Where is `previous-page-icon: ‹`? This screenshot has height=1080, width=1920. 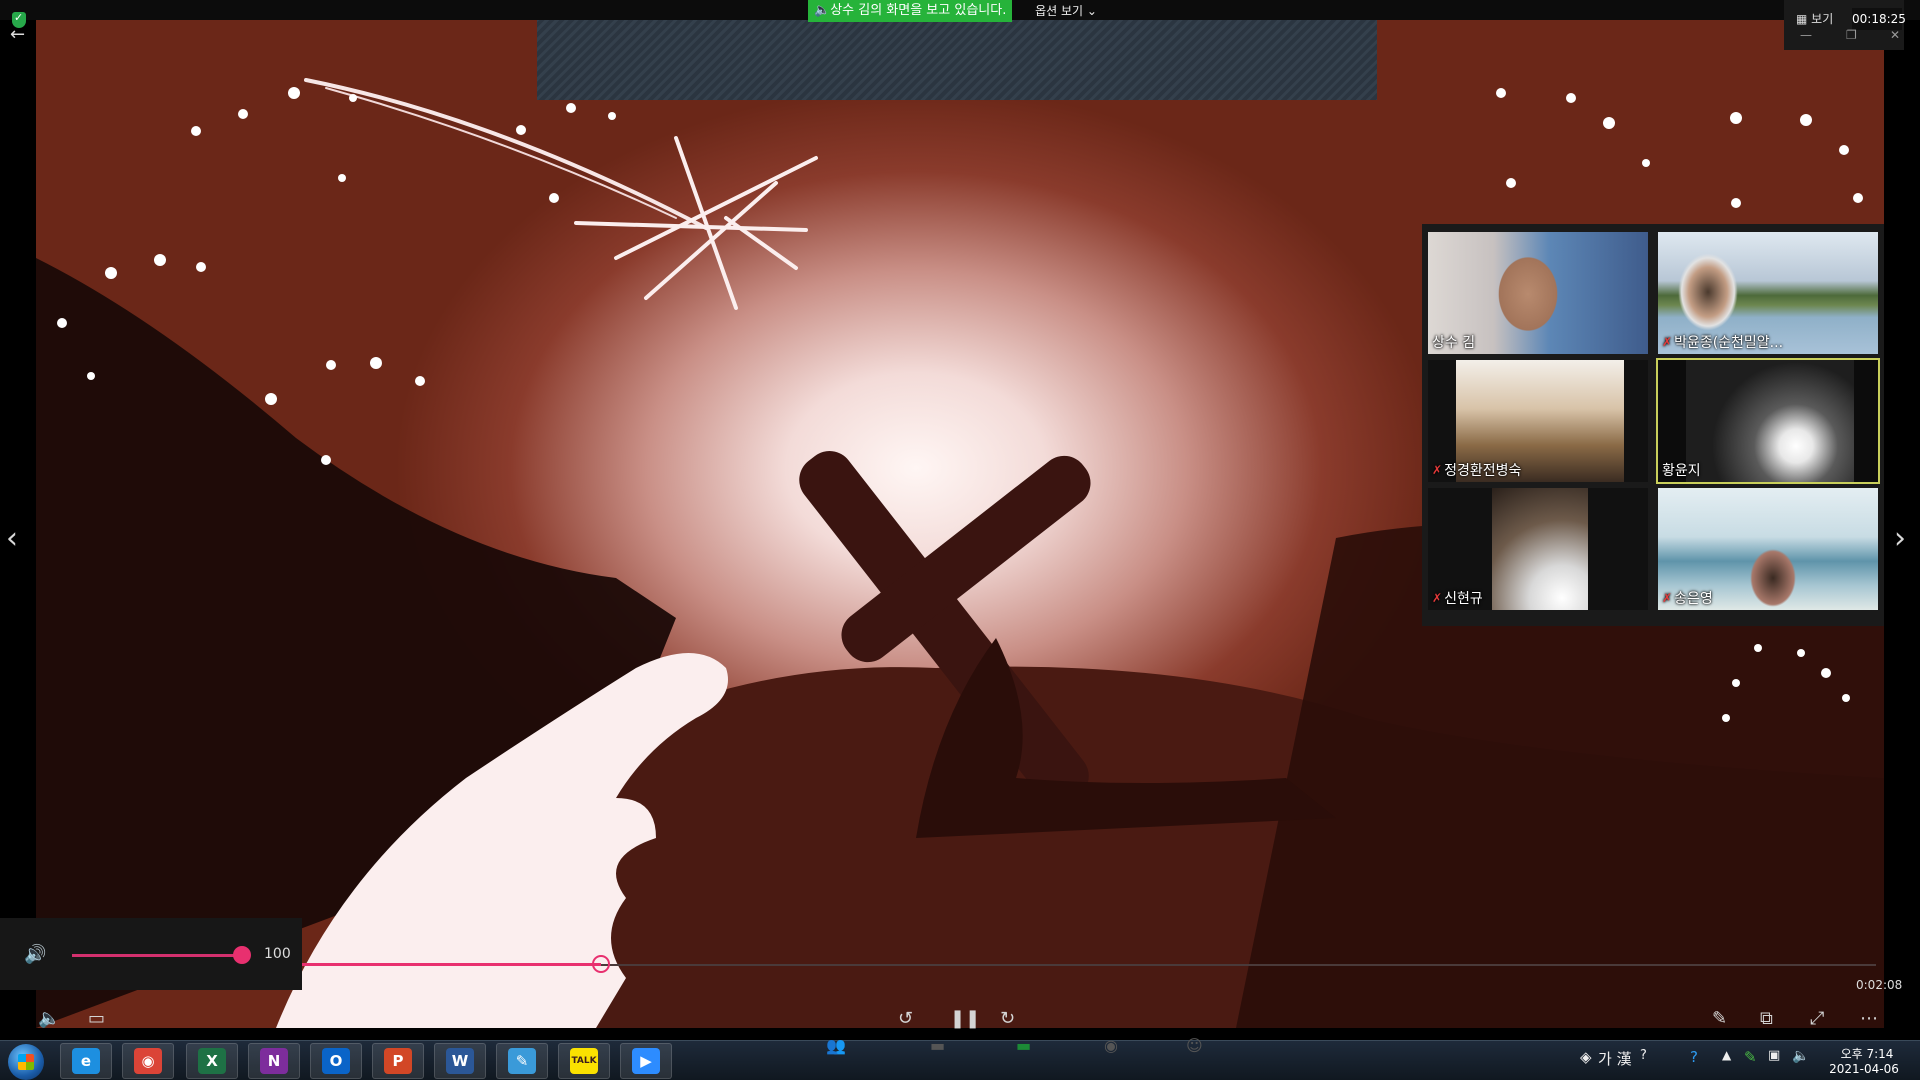 previous-page-icon: ‹ is located at coordinates (12, 539).